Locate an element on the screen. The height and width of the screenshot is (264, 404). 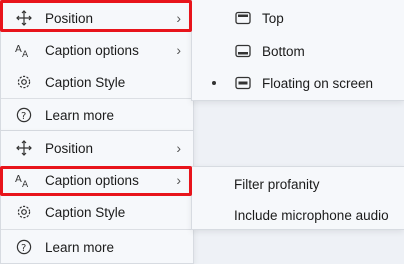
submenu-item-floating: Floating on screen is located at coordinates (298, 83).